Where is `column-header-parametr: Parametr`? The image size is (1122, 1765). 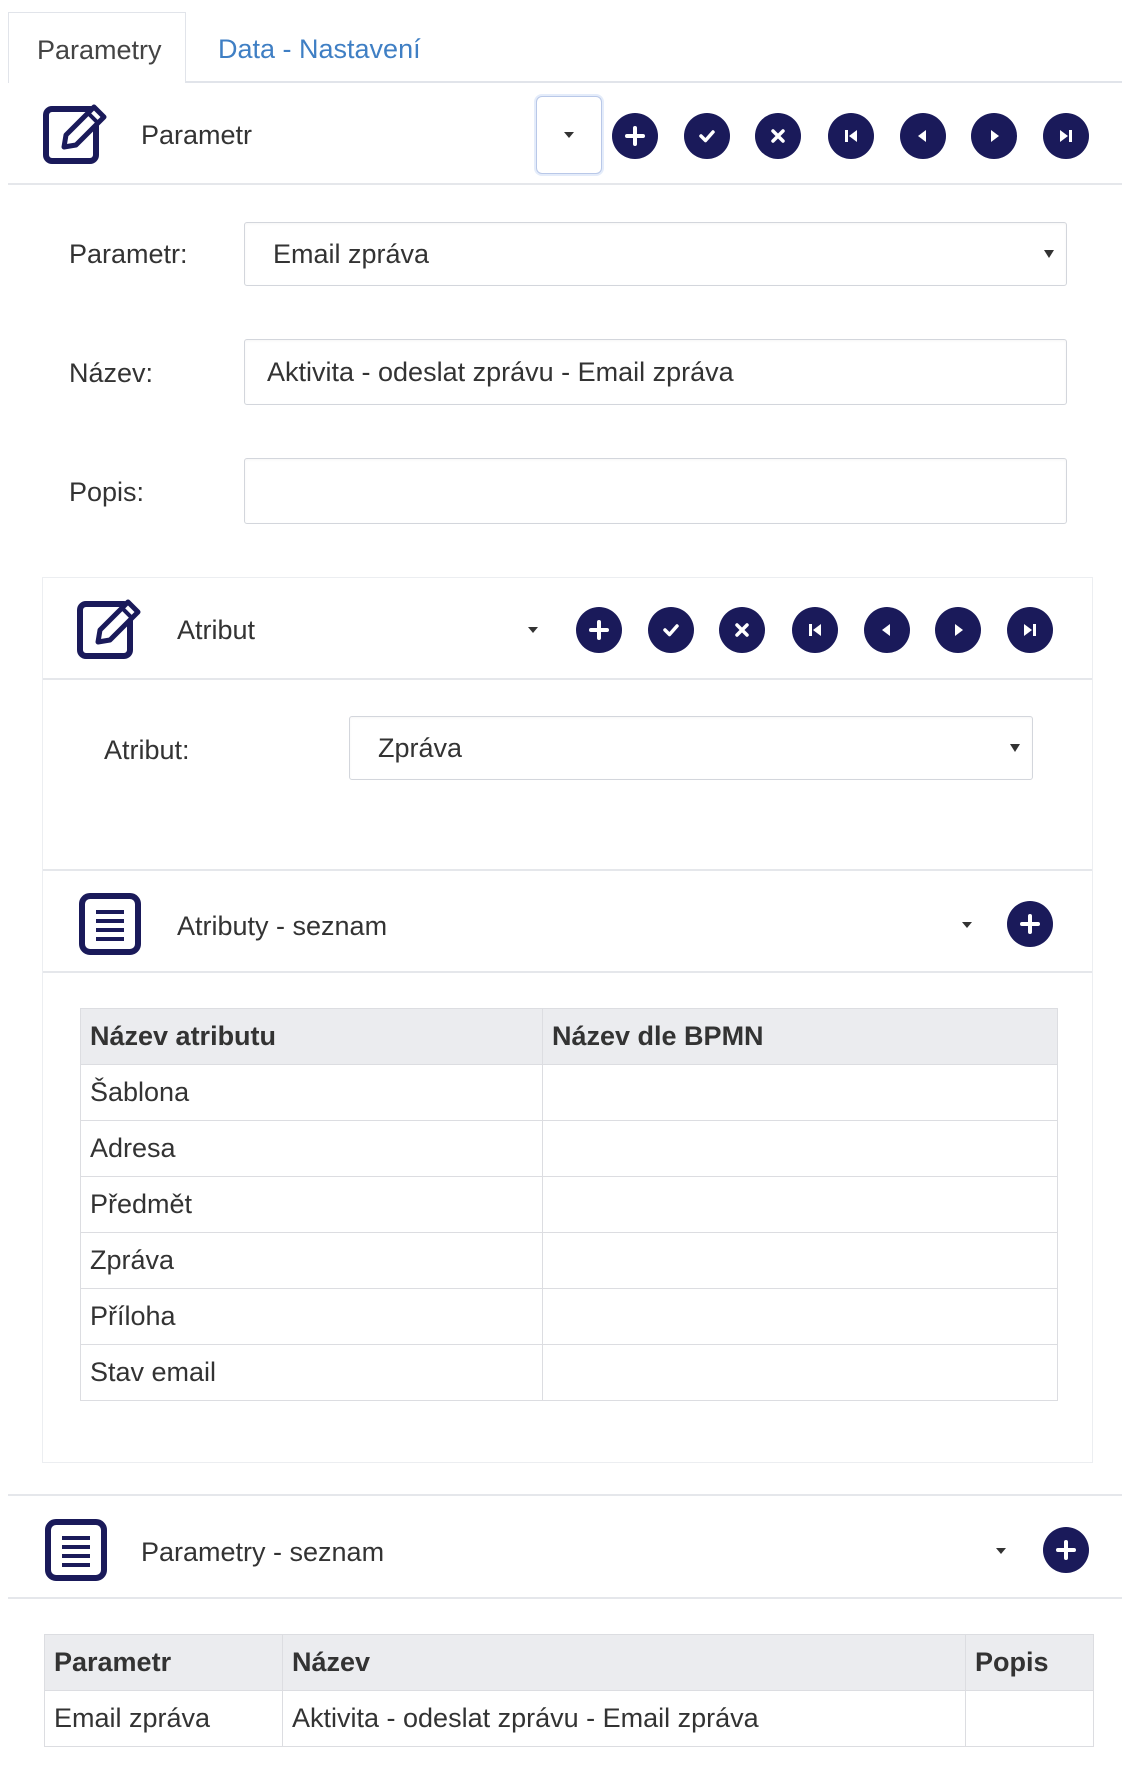 column-header-parametr: Parametr is located at coordinates (163, 1662).